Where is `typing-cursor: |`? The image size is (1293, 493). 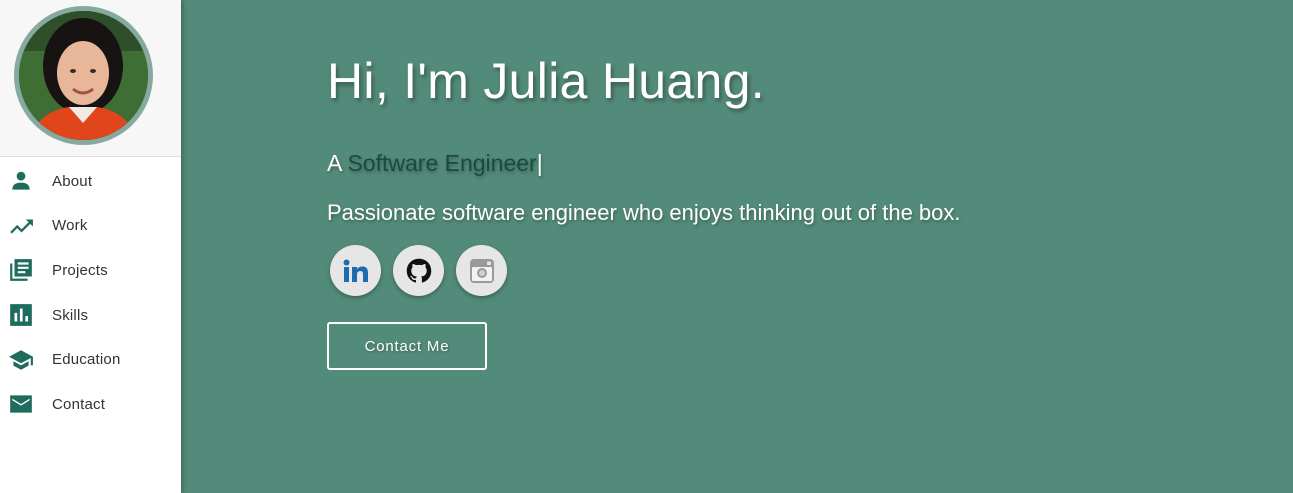
typing-cursor: | is located at coordinates (539, 163).